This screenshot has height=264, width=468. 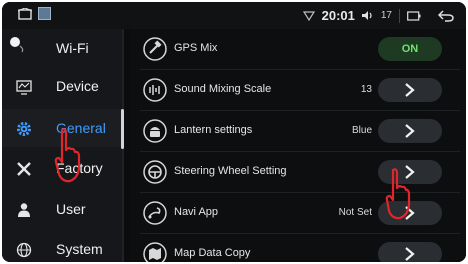 I want to click on sound-mixing-scale-button, so click(x=410, y=90).